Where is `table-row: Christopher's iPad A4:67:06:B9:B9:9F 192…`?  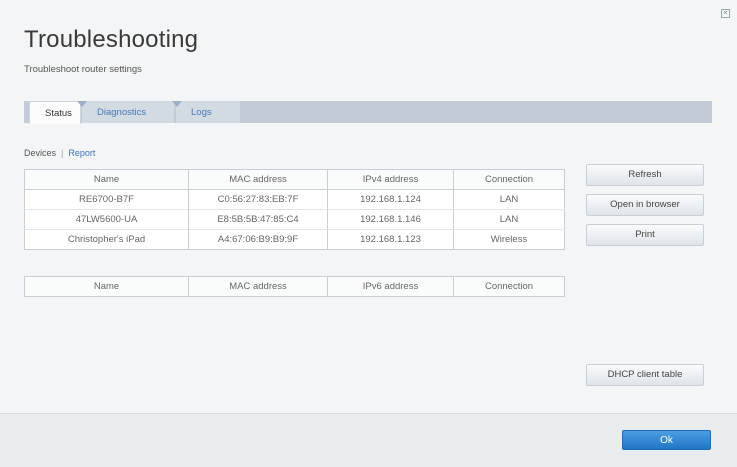 table-row: Christopher's iPad A4:67:06:B9:B9:9F 192… is located at coordinates (294, 239).